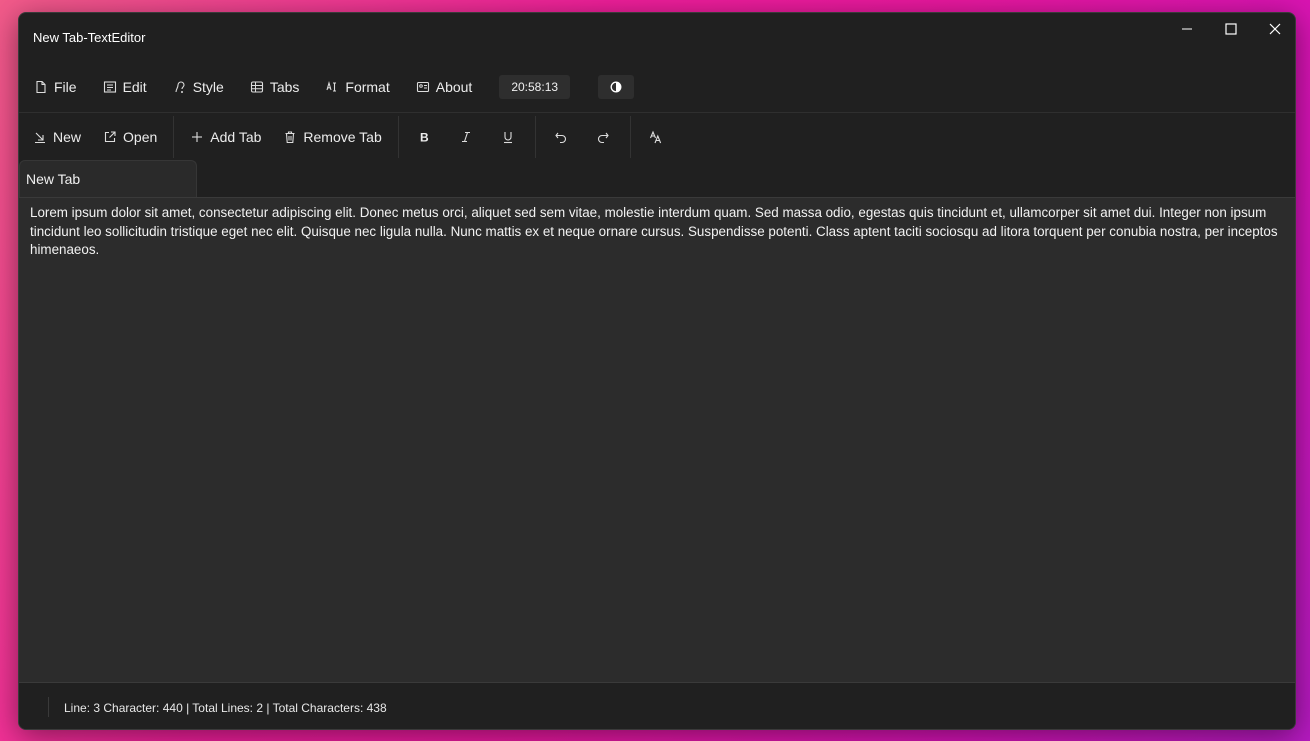 The width and height of the screenshot is (1310, 741). Describe the element at coordinates (657, 37) in the screenshot. I see `title-bar: New Tab-TextEditor` at that location.